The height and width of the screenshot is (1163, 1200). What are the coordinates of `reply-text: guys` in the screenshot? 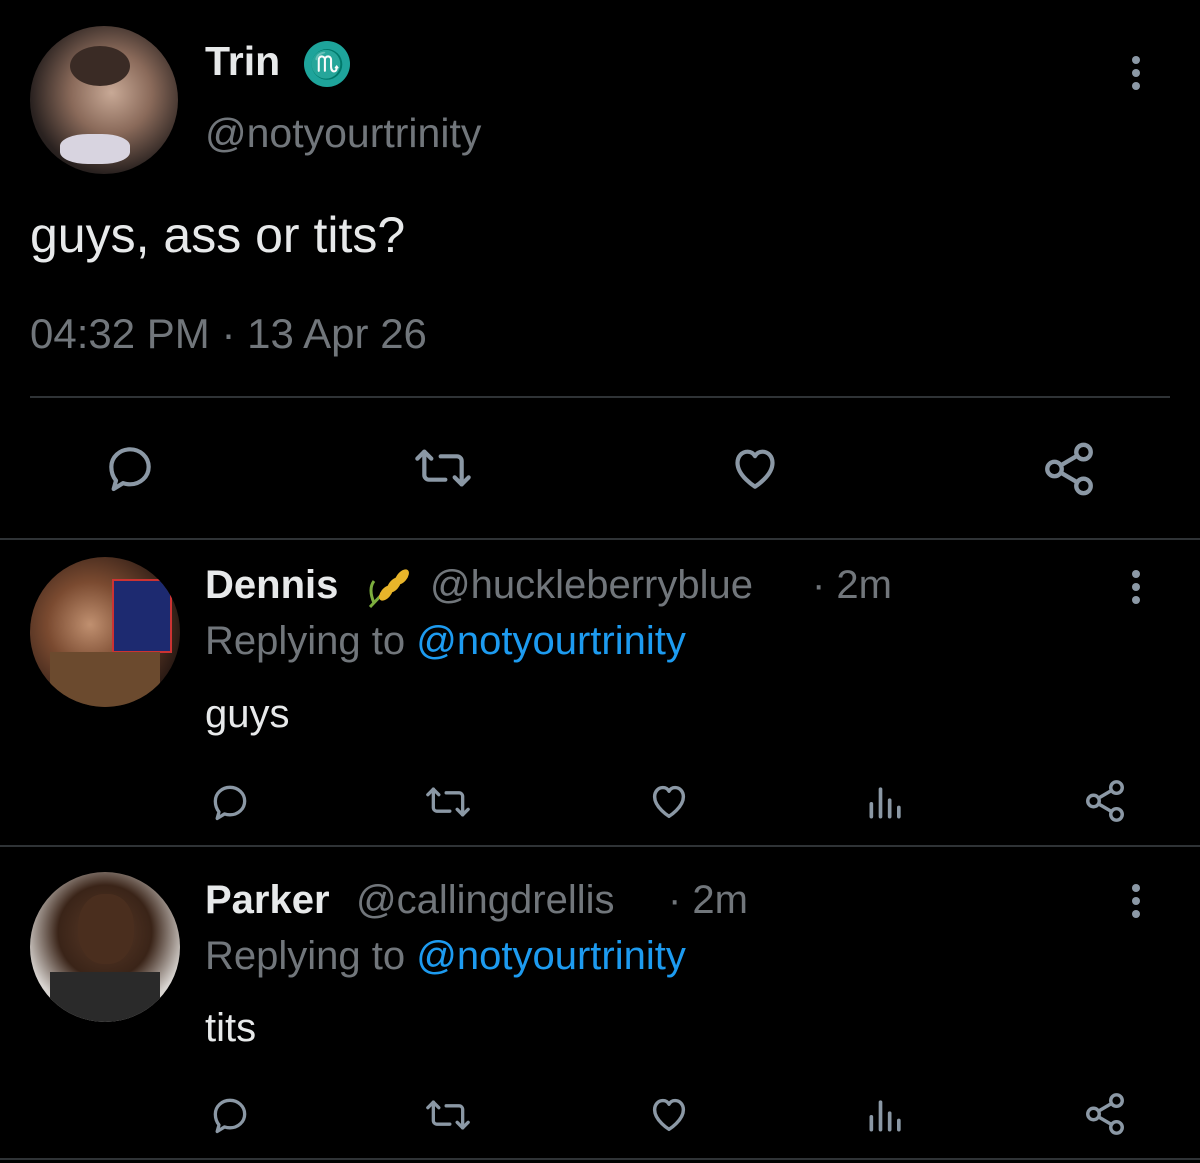 It's located at (247, 714).